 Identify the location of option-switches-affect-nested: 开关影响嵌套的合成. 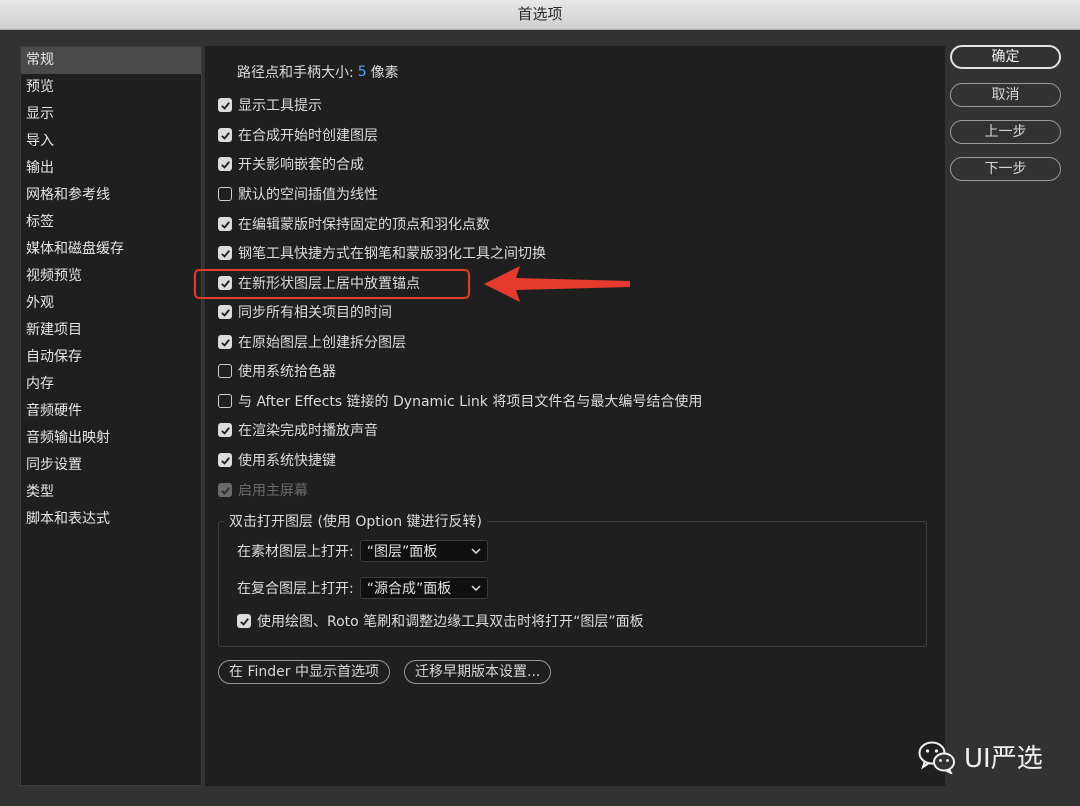
(291, 164).